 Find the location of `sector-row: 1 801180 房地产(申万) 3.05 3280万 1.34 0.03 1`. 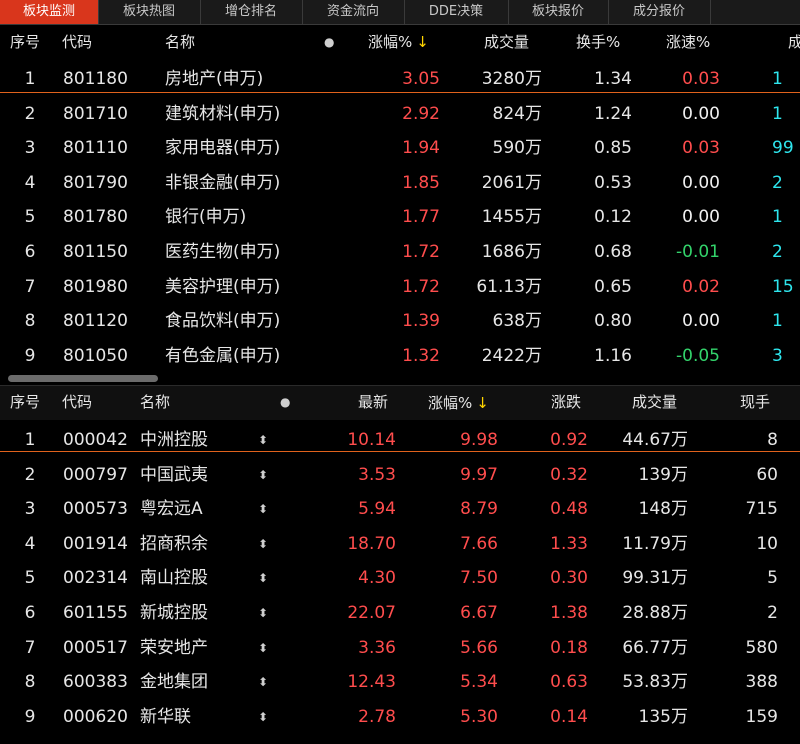

sector-row: 1 801180 房地产(申万) 3.05 3280万 1.34 0.03 1 is located at coordinates (400, 79).